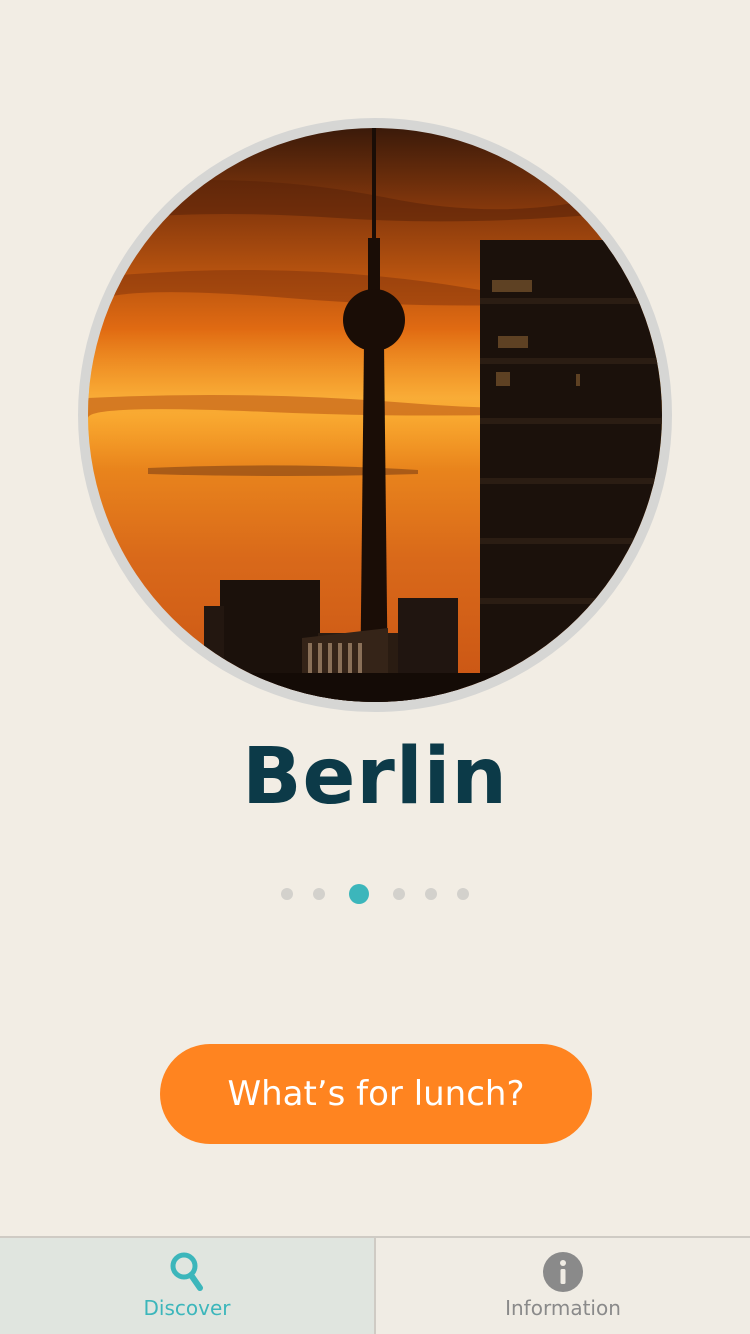 The width and height of the screenshot is (750, 1334). Describe the element at coordinates (187, 1308) in the screenshot. I see `tab-discover-label: Discover` at that location.